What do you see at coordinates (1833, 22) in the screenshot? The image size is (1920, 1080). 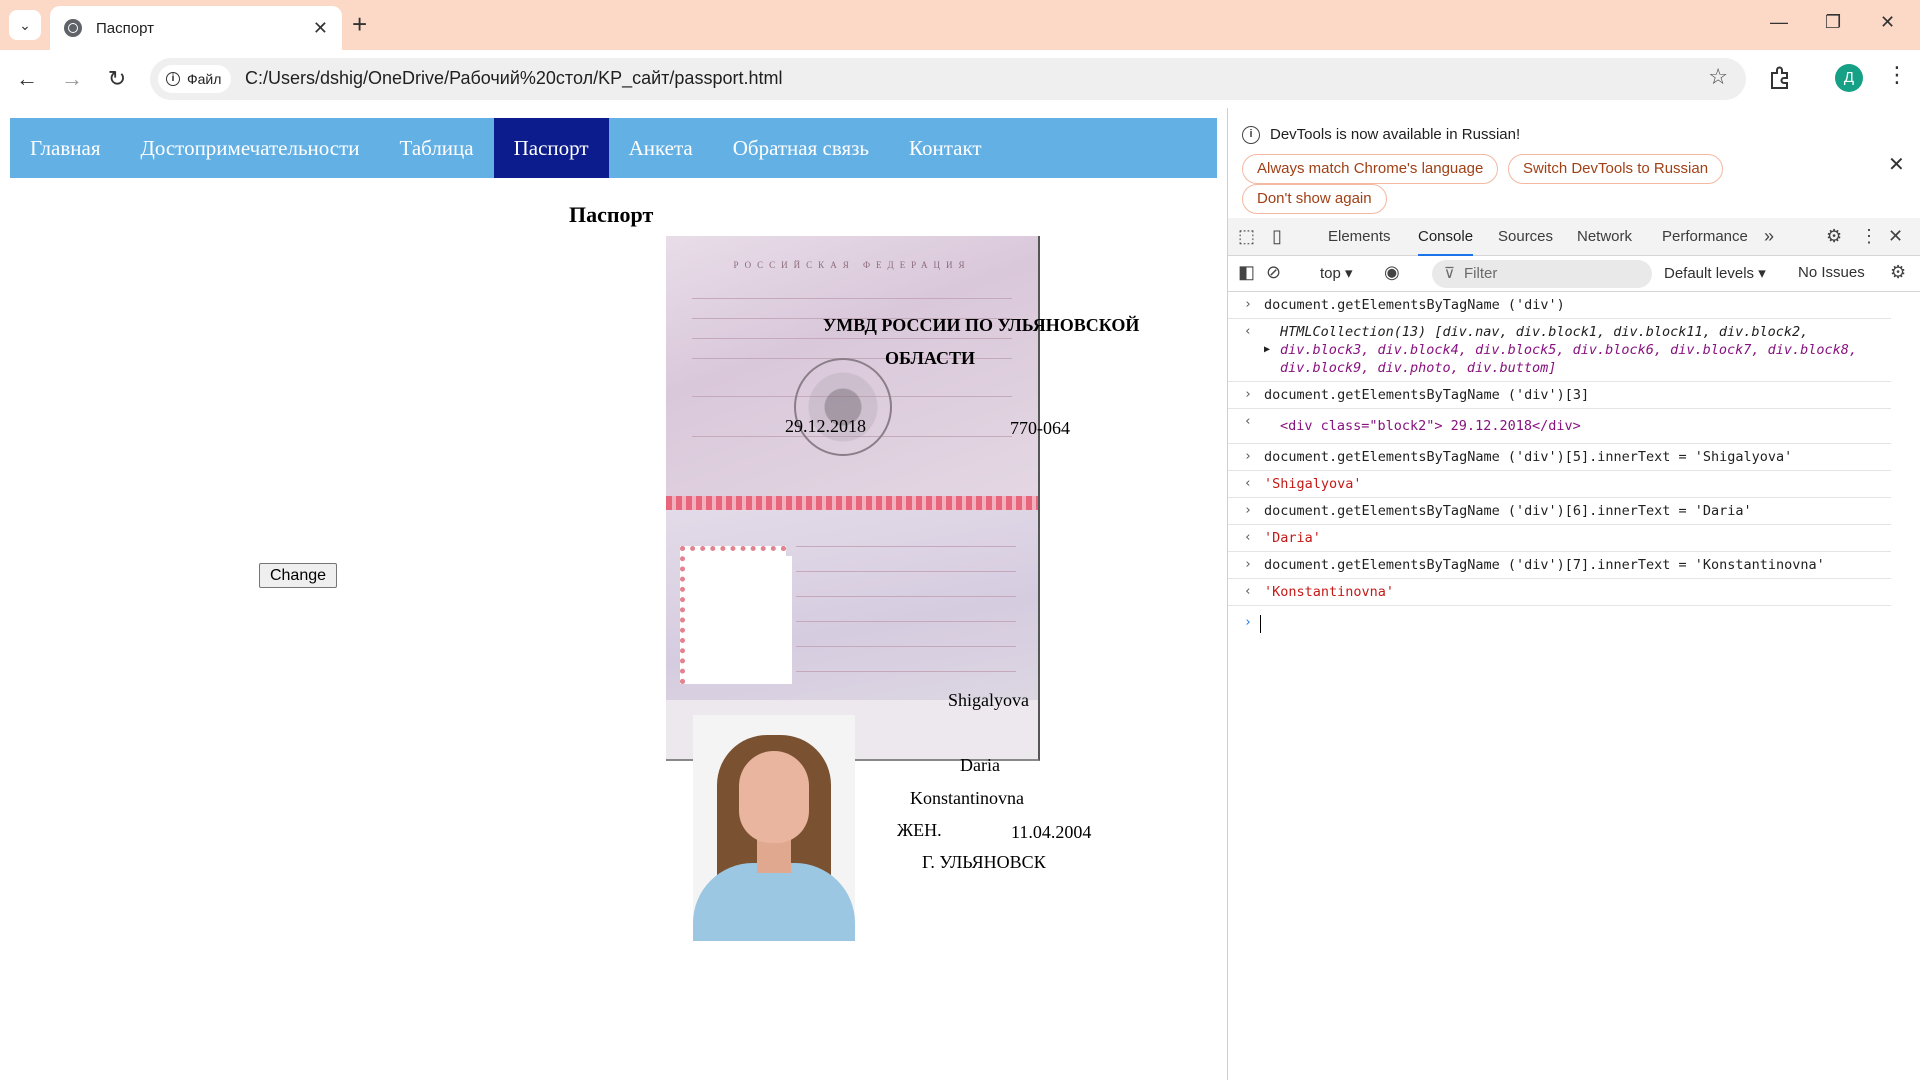 I see `restore-icon: ❐` at bounding box center [1833, 22].